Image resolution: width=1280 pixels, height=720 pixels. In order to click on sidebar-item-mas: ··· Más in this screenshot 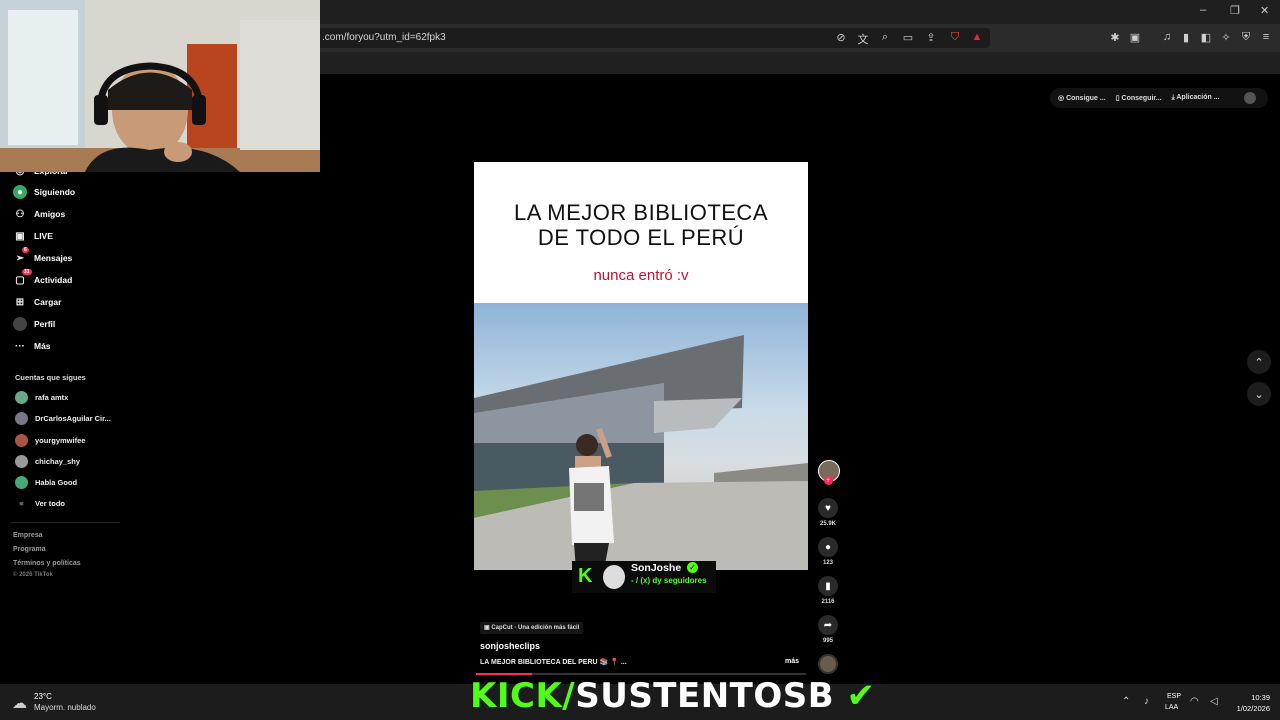, I will do `click(32, 346)`.